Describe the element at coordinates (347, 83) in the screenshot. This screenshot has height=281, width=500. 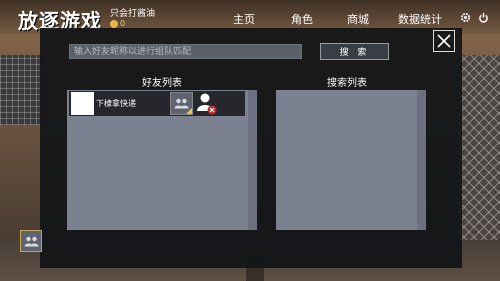
I see `search-list-title: 搜索列表` at that location.